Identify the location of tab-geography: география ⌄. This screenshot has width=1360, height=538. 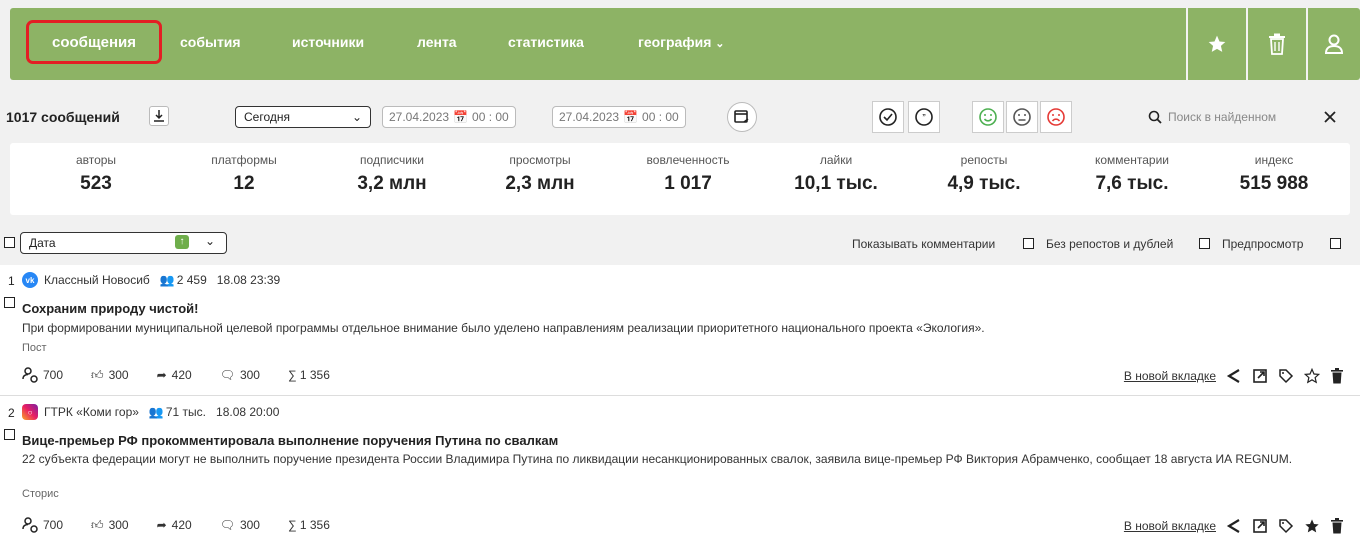
(681, 42).